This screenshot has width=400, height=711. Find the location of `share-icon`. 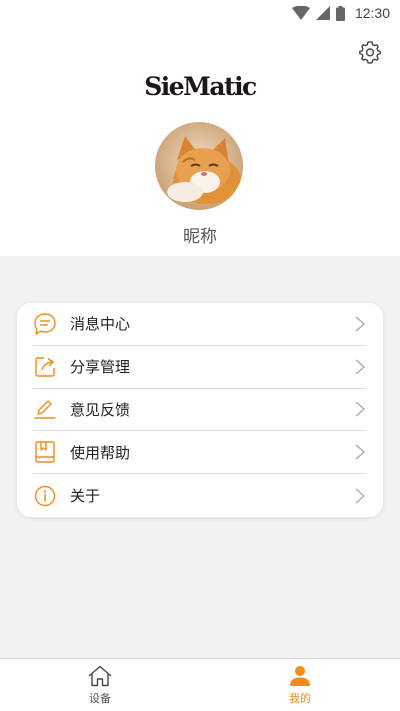

share-icon is located at coordinates (45, 366).